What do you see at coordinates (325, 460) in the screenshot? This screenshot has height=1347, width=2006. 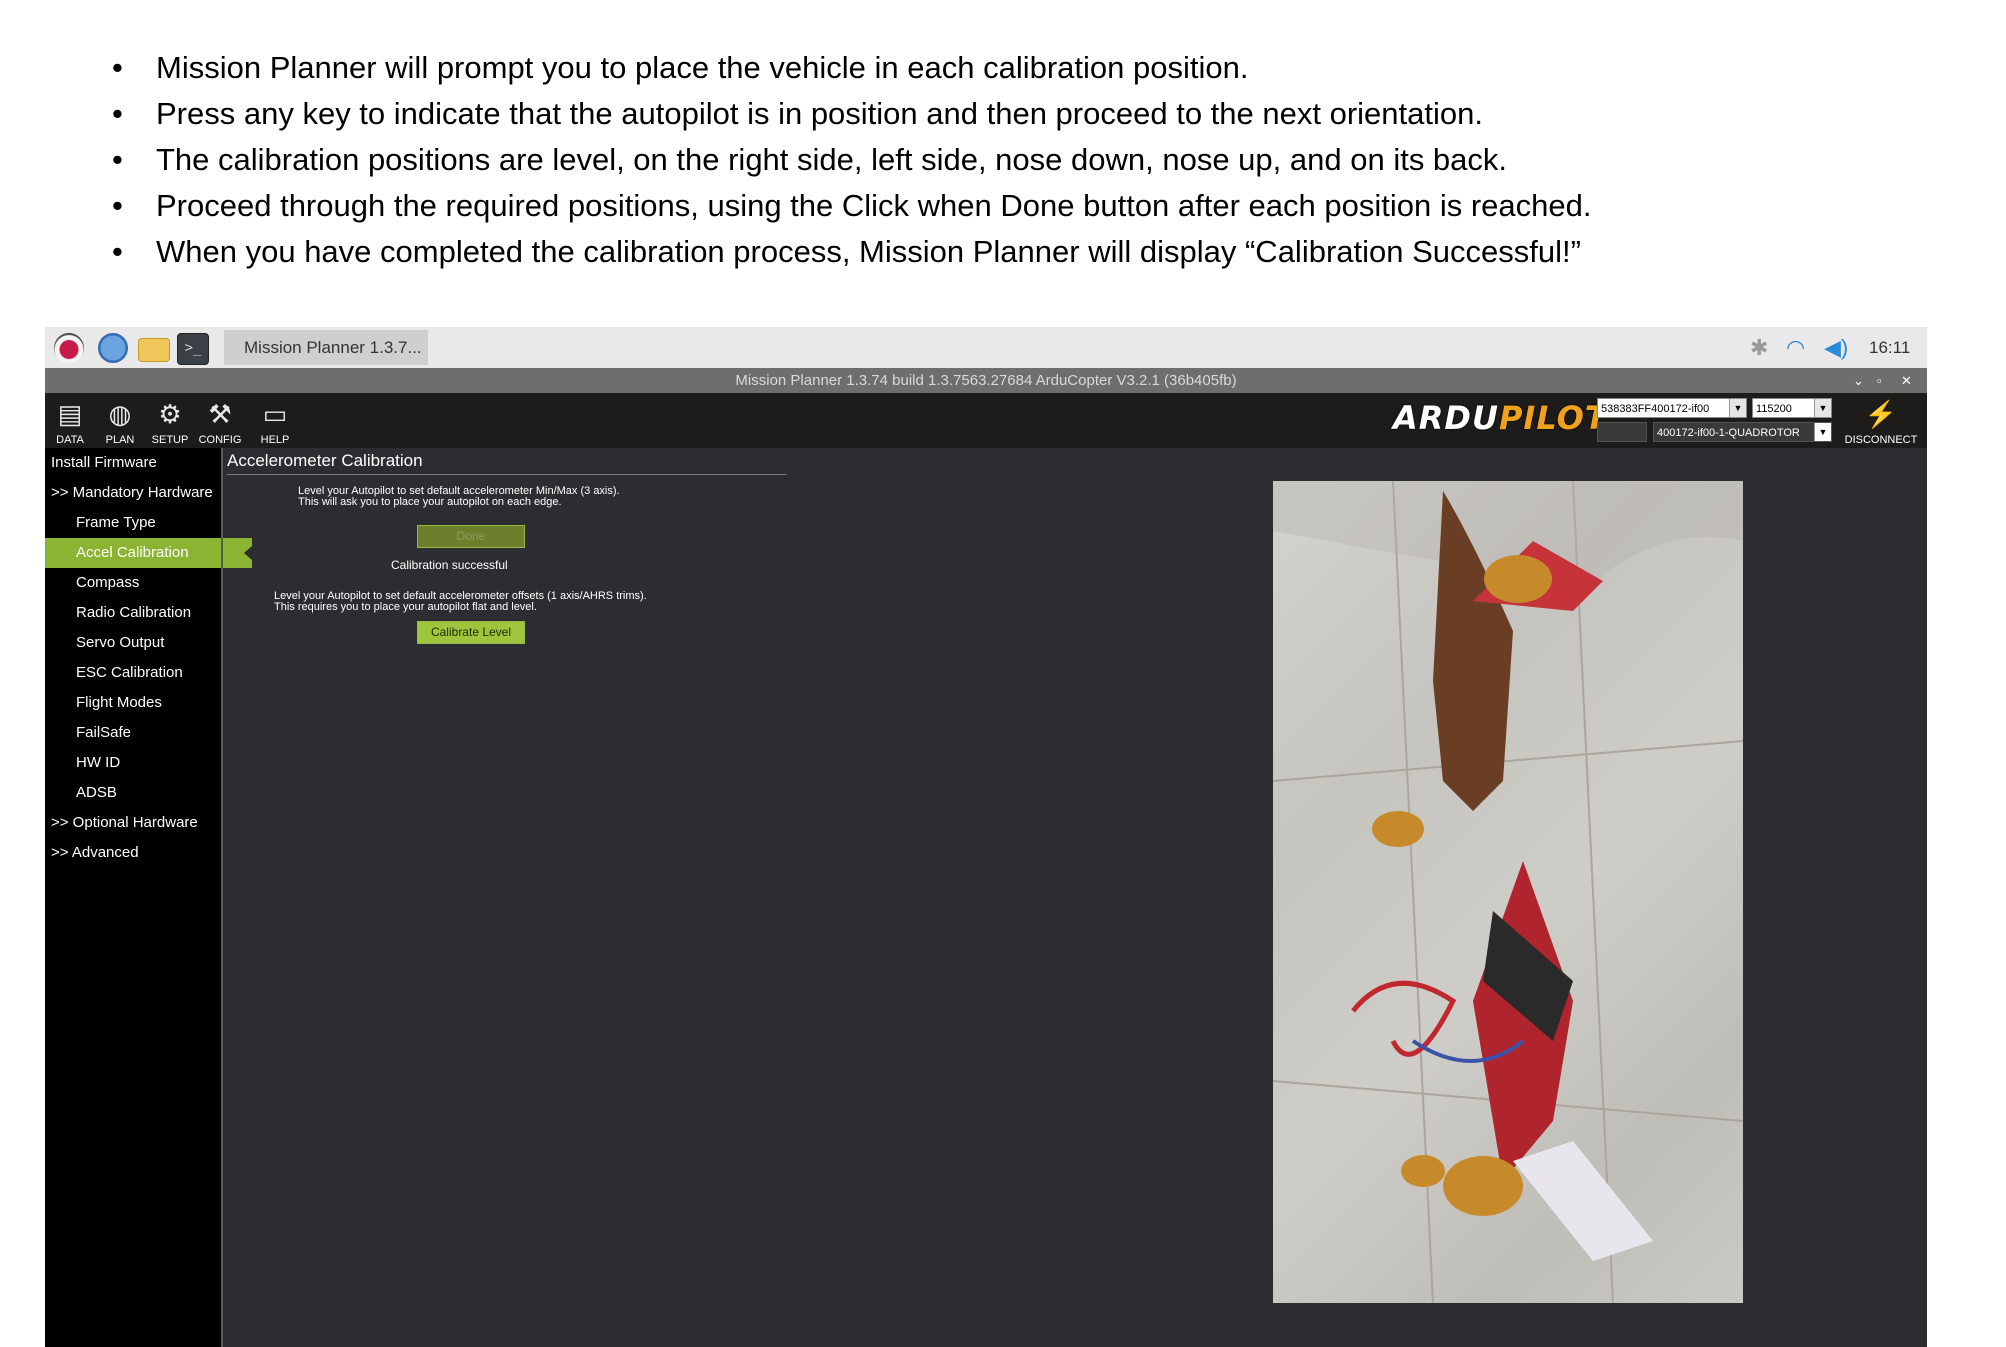 I see `page-title: Accelerometer Calibration` at bounding box center [325, 460].